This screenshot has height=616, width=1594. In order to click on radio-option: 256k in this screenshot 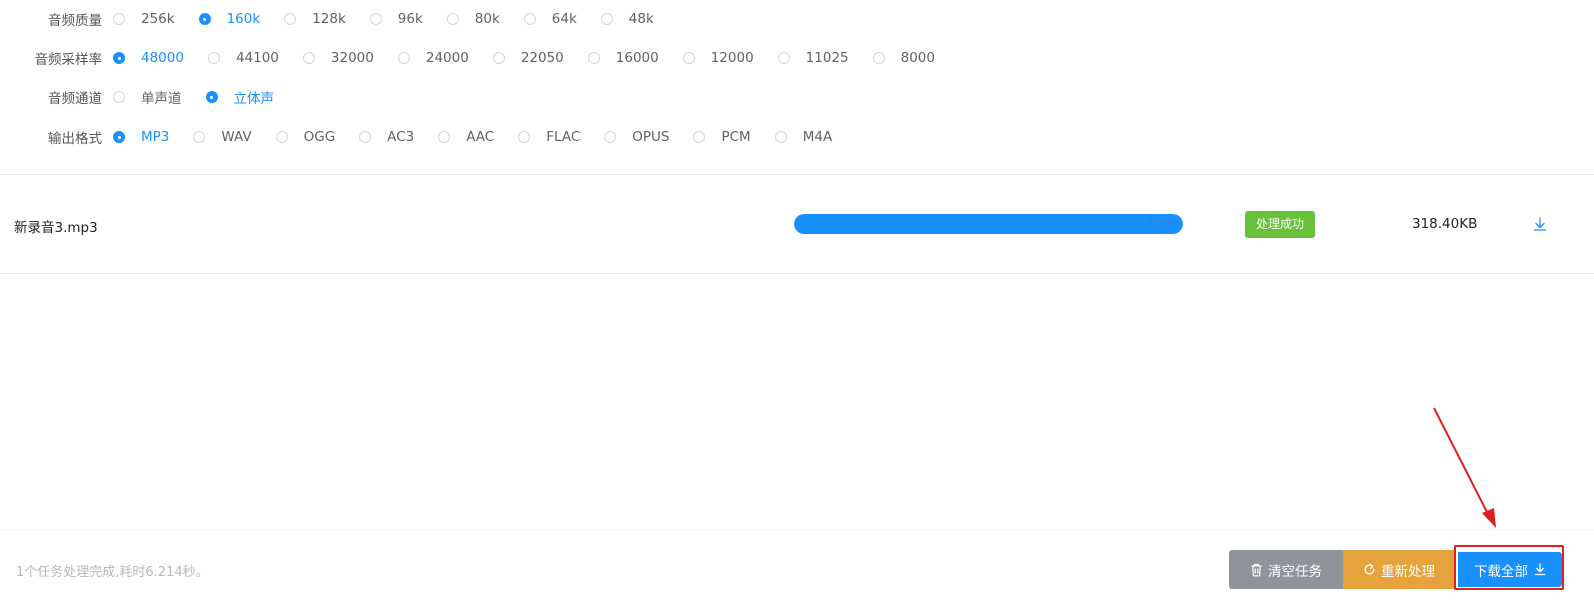, I will do `click(144, 19)`.